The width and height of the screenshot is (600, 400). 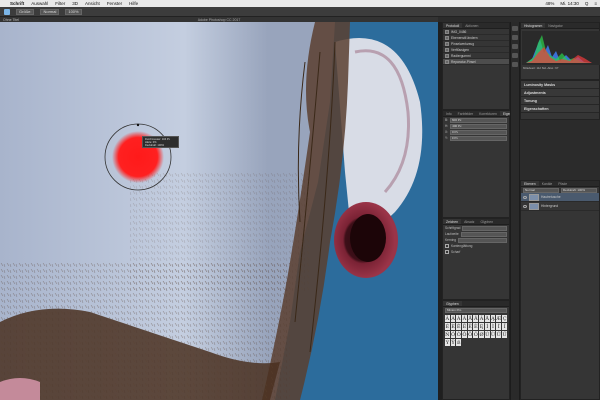 What do you see at coordinates (478, 126) in the screenshot?
I see `height-input: 400 Px` at bounding box center [478, 126].